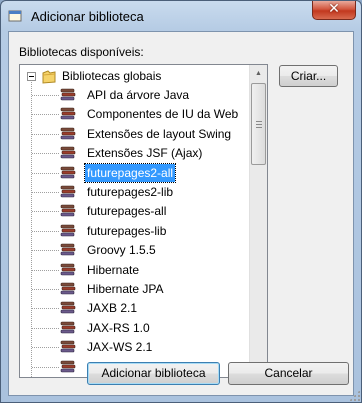 This screenshot has width=362, height=403. I want to click on available-libraries-label: Bibliotecas disponíveis:, so click(81, 52).